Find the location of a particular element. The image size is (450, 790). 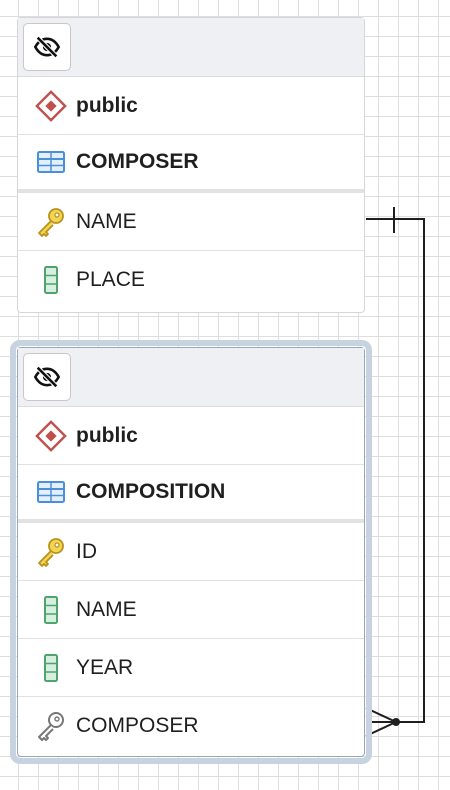

table-name-row: COMPOSITION is located at coordinates (191, 494).